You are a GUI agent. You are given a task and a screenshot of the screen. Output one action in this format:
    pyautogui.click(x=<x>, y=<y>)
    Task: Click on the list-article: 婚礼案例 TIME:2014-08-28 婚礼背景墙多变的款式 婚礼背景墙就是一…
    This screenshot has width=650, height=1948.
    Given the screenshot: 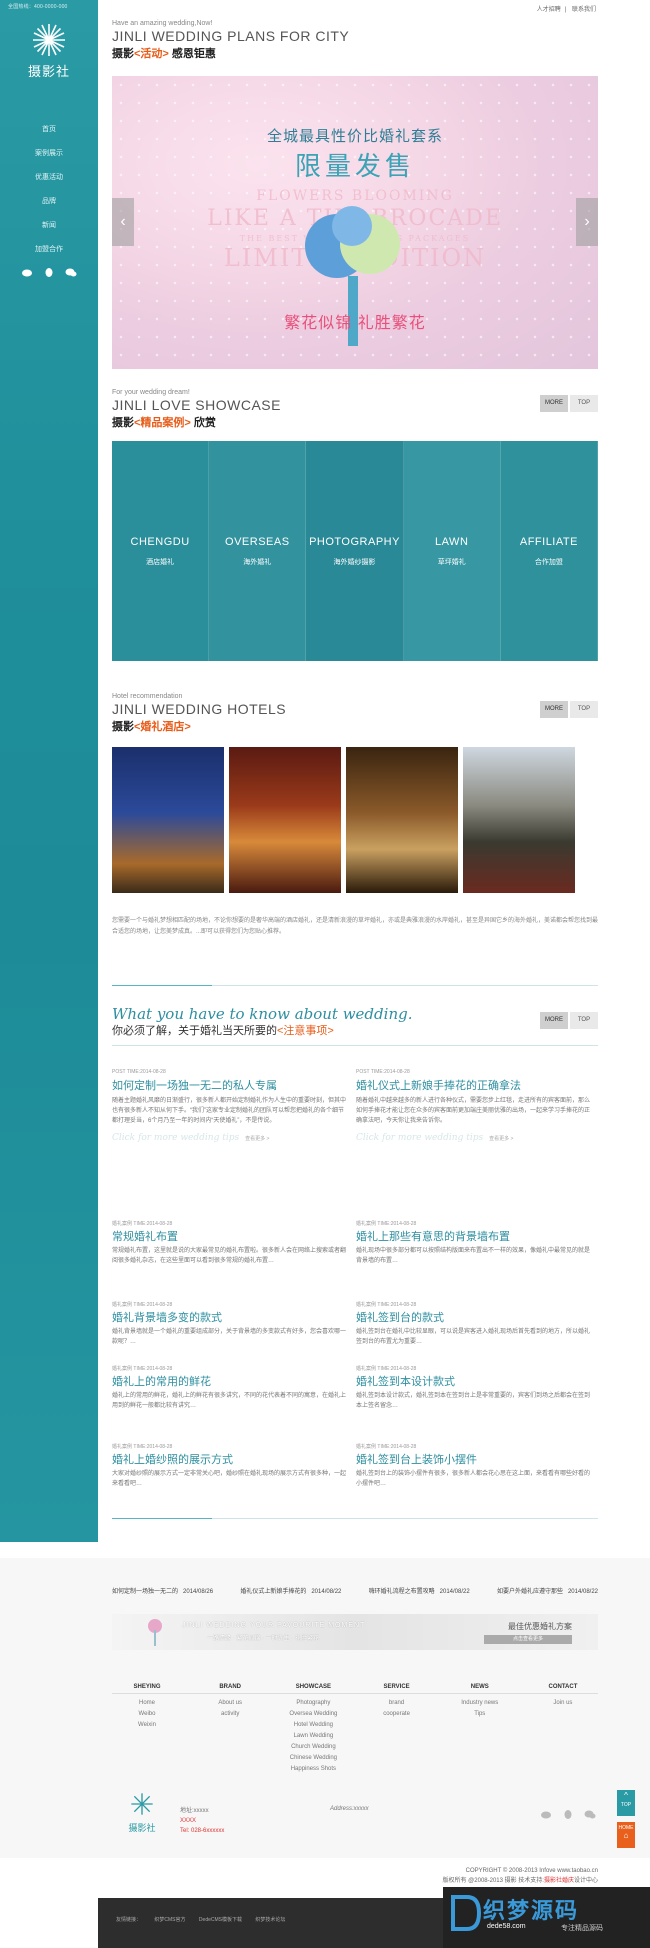 What is the action you would take?
    pyautogui.click(x=229, y=1324)
    